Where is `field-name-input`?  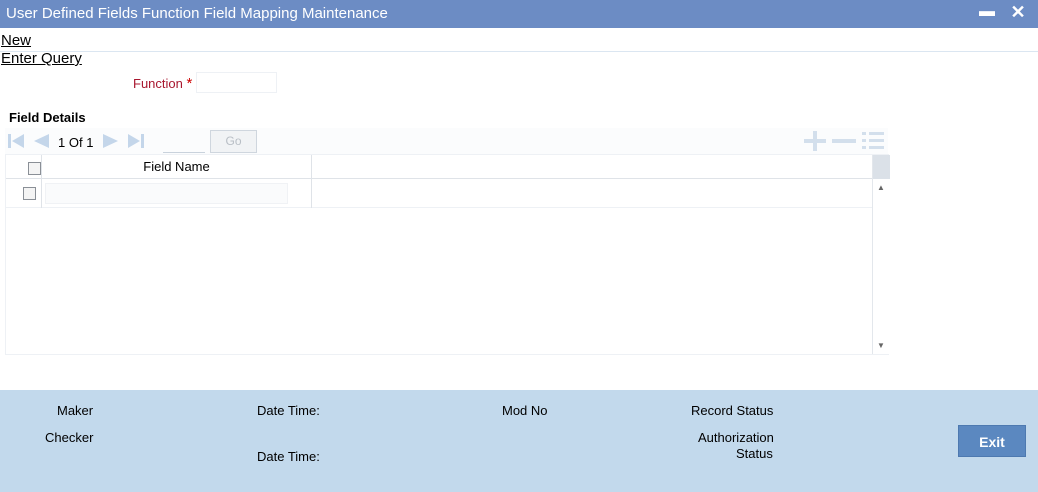
field-name-input is located at coordinates (166, 193).